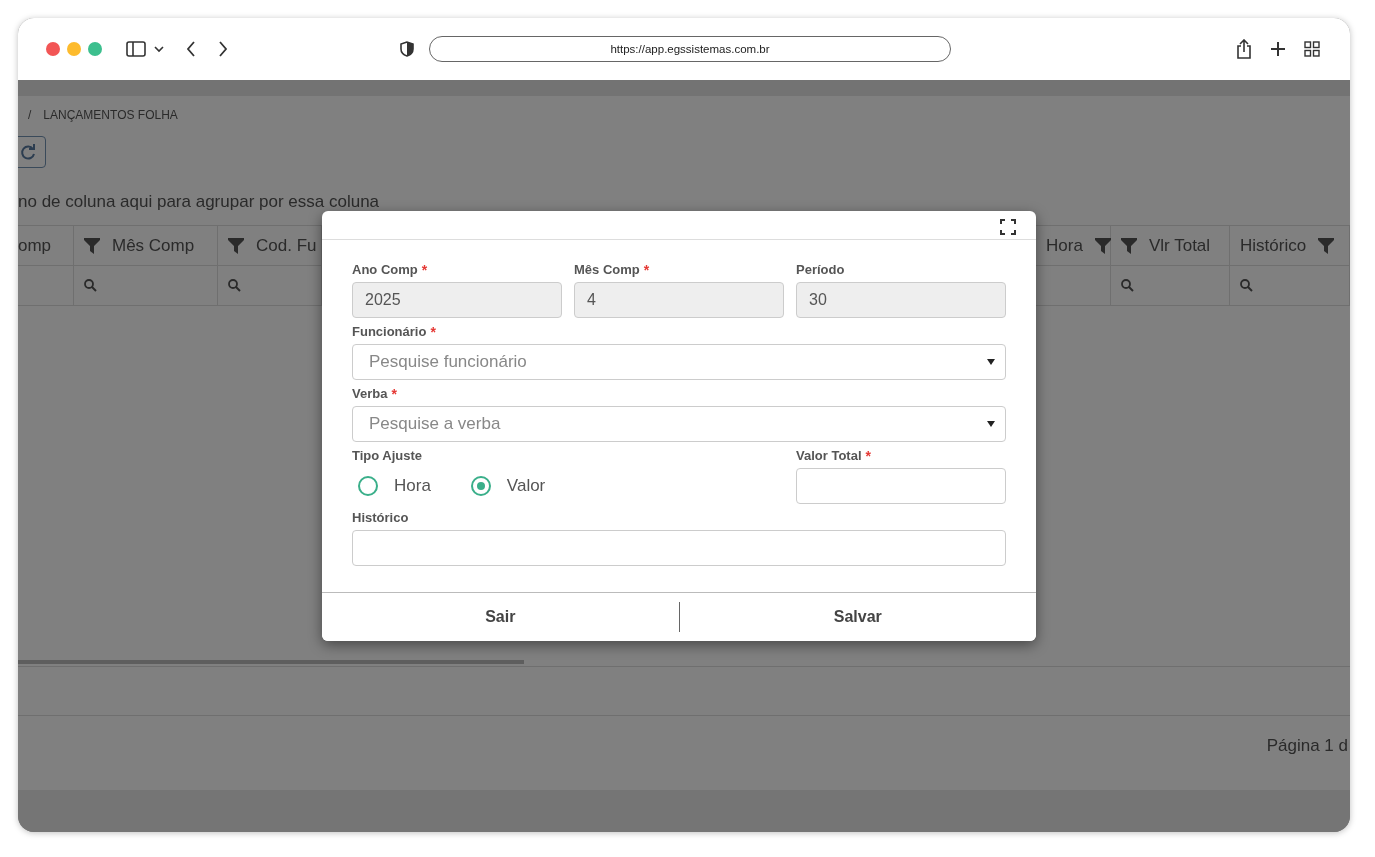 The height and width of the screenshot is (857, 1375). I want to click on field-label: Funcionário, so click(389, 331).